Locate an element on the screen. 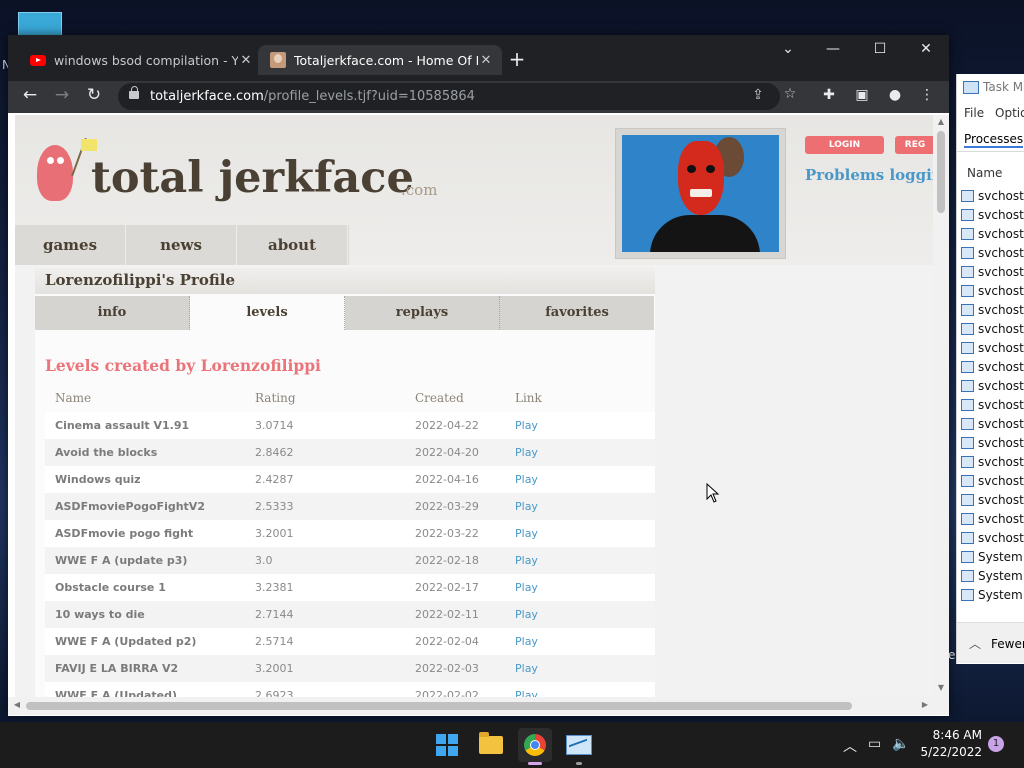 The height and width of the screenshot is (768, 1024). tab-replays: replays is located at coordinates (422, 313).